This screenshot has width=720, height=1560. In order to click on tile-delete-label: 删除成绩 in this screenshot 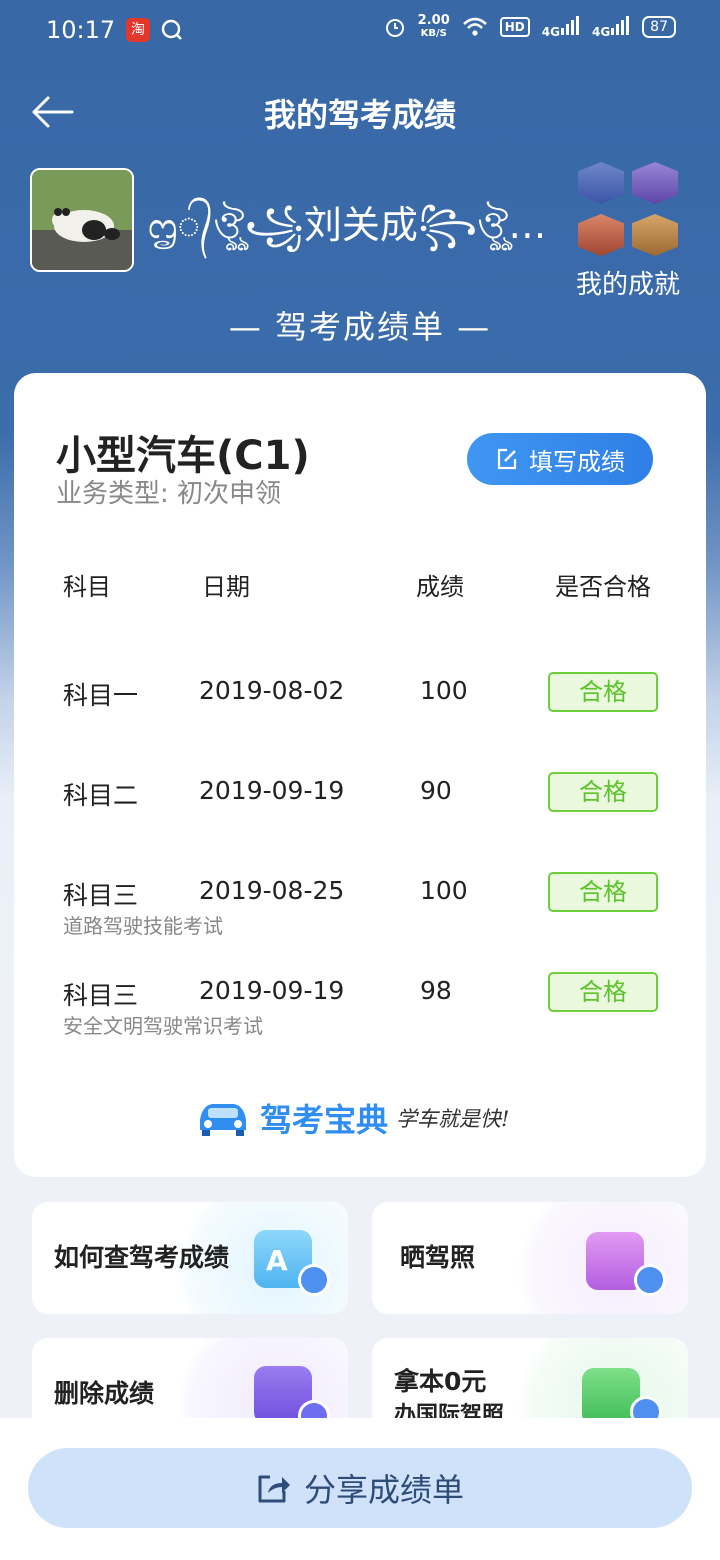, I will do `click(104, 1393)`.